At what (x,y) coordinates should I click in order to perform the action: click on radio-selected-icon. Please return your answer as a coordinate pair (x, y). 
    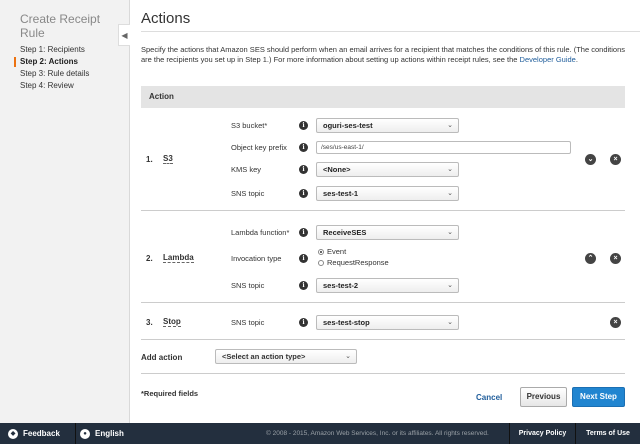
    Looking at the image, I should click on (321, 251).